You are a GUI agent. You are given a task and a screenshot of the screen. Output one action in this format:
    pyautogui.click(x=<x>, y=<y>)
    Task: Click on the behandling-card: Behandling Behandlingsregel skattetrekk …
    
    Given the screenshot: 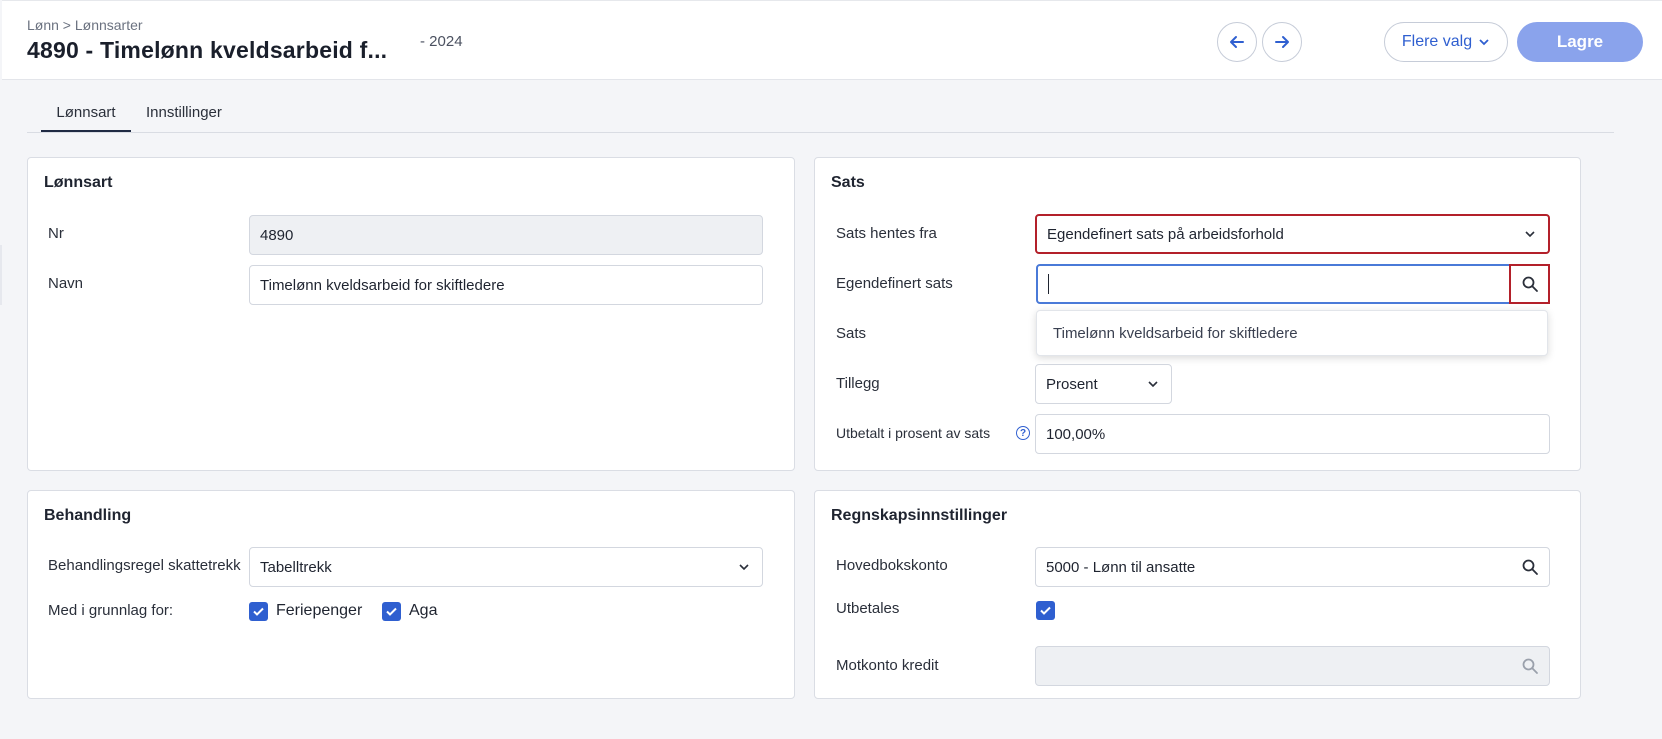 What is the action you would take?
    pyautogui.click(x=411, y=594)
    